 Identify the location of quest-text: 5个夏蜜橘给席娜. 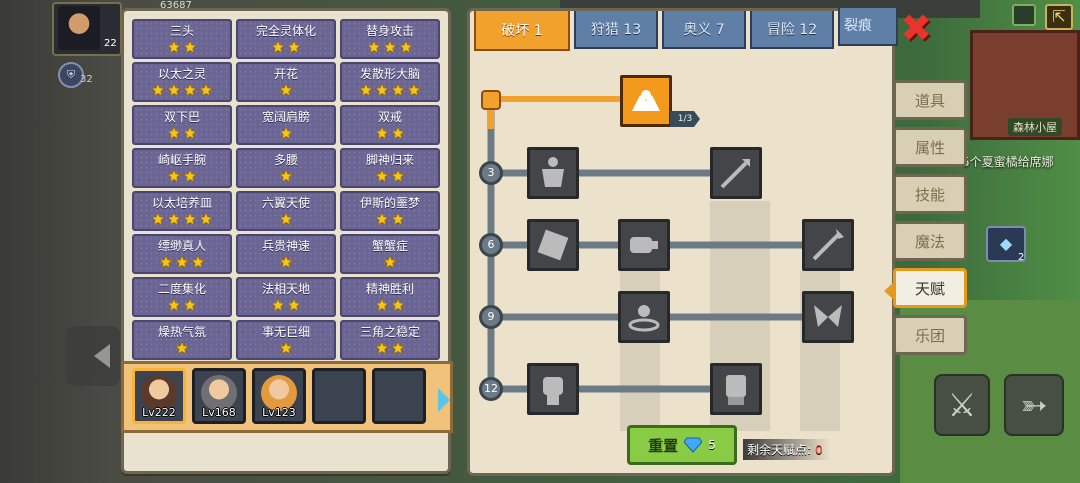
(1008, 162).